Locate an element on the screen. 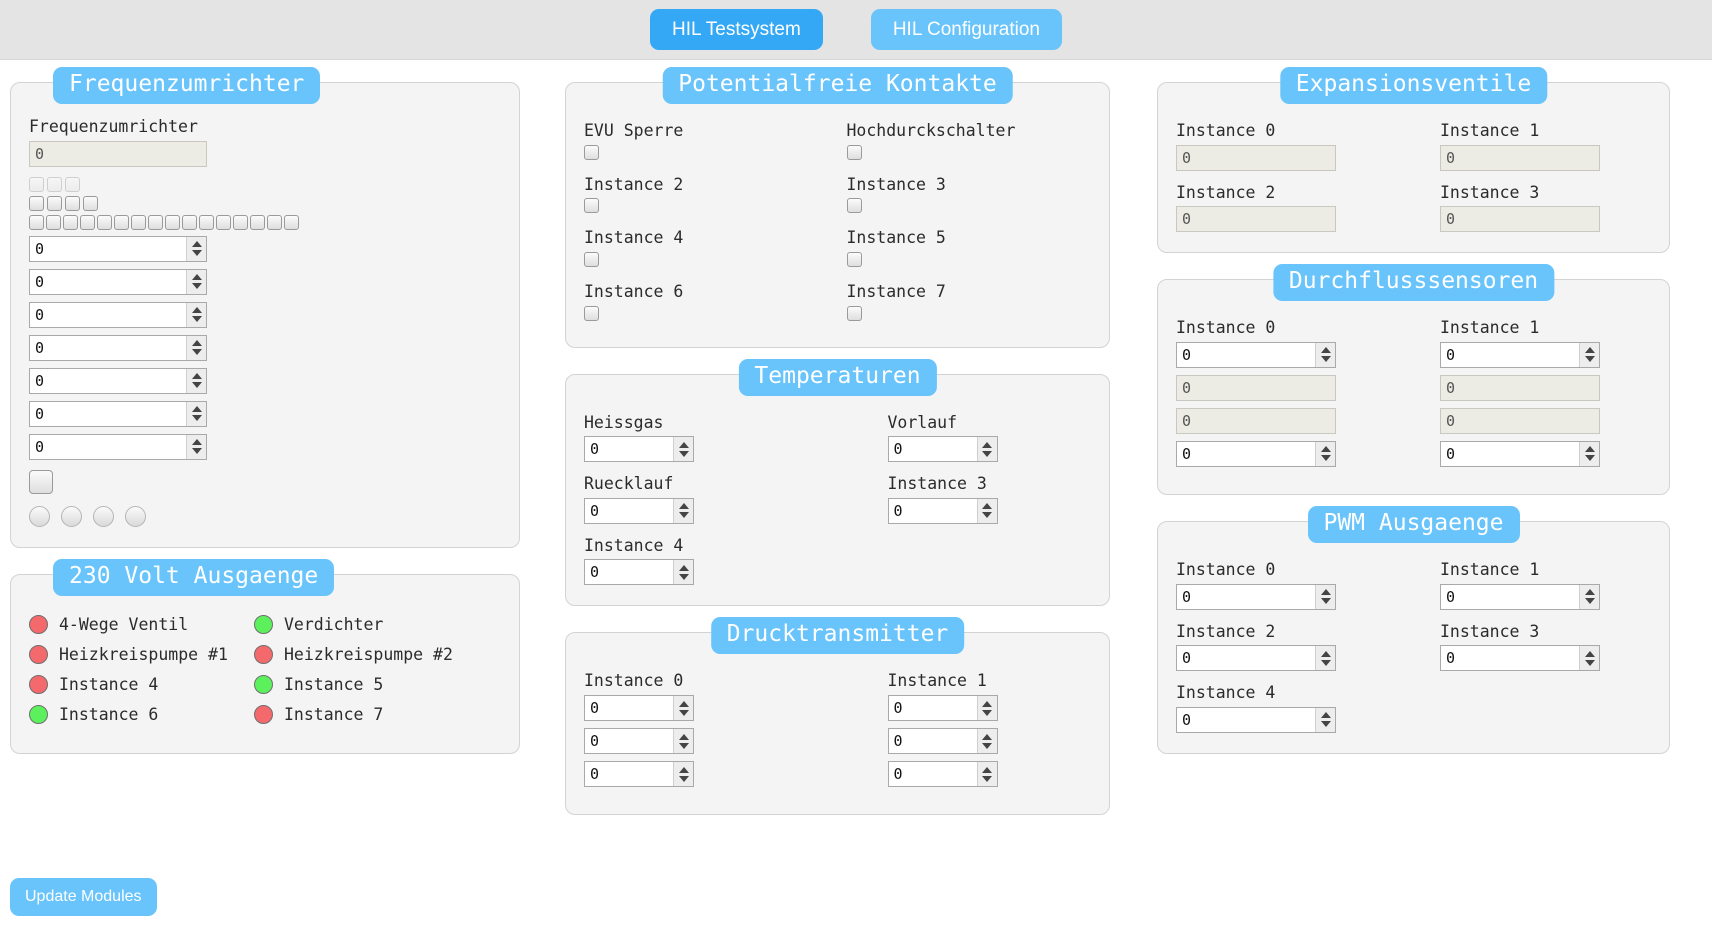 The image size is (1712, 938). spinner-pwm-4: 0 is located at coordinates (1256, 719).